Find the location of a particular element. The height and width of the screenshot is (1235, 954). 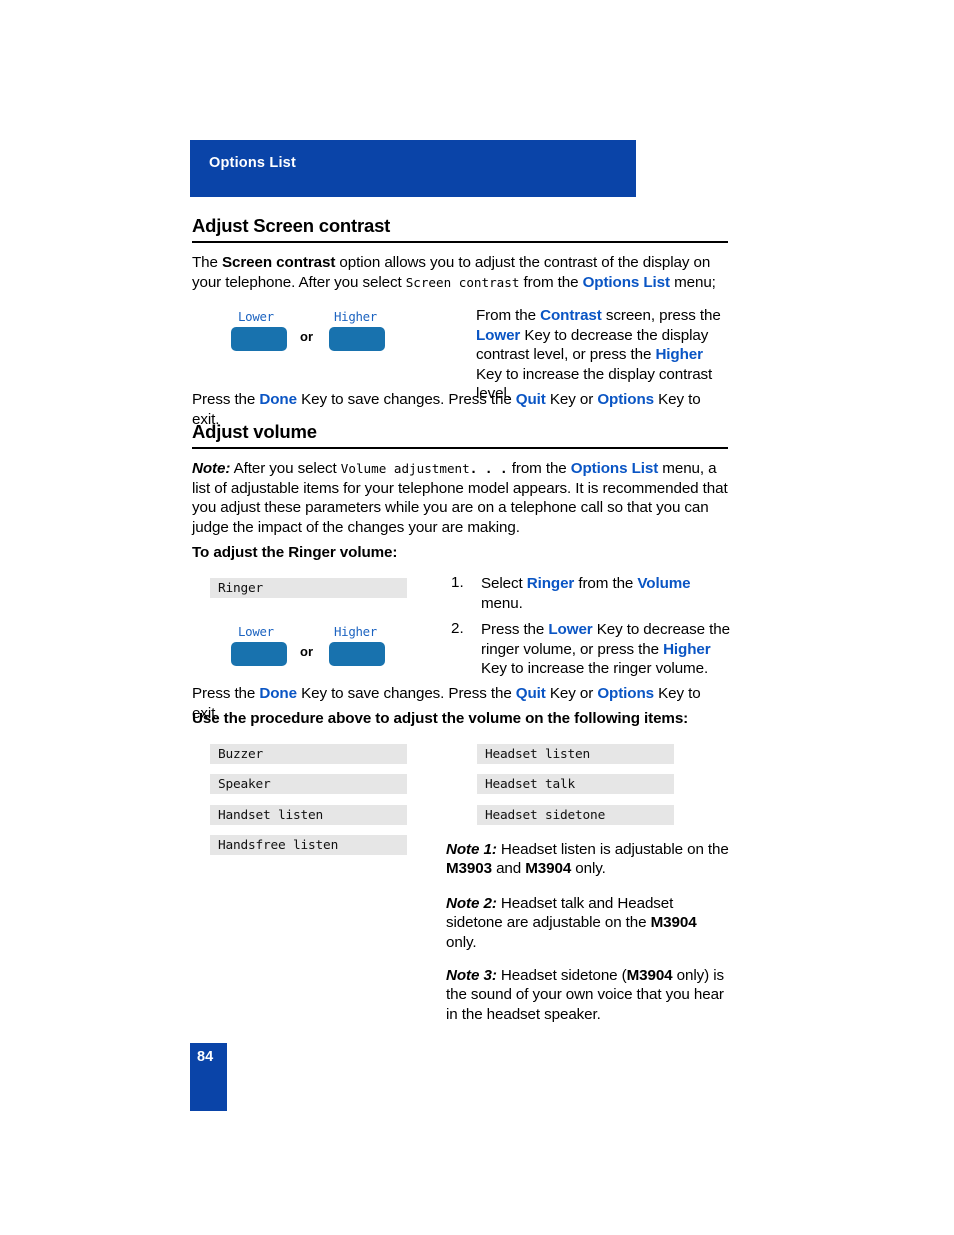

contrast-instr-t2: screen, press the is located at coordinates (661, 315).